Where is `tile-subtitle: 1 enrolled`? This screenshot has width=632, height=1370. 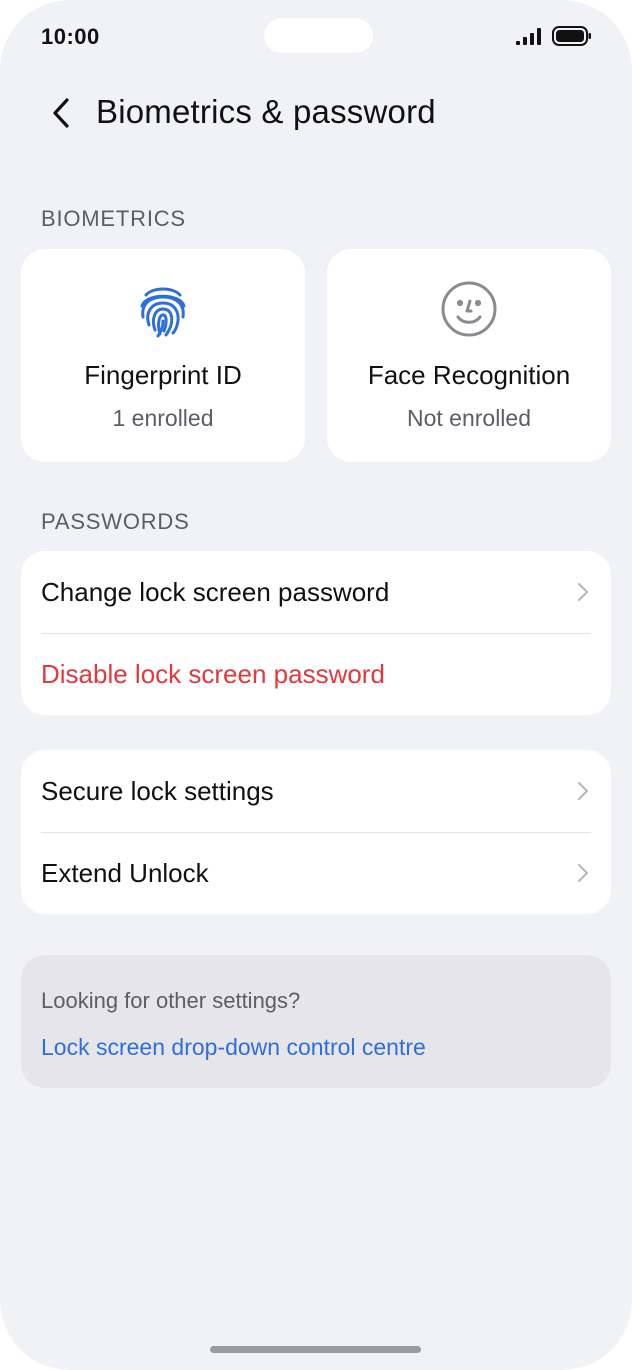
tile-subtitle: 1 enrolled is located at coordinates (163, 418).